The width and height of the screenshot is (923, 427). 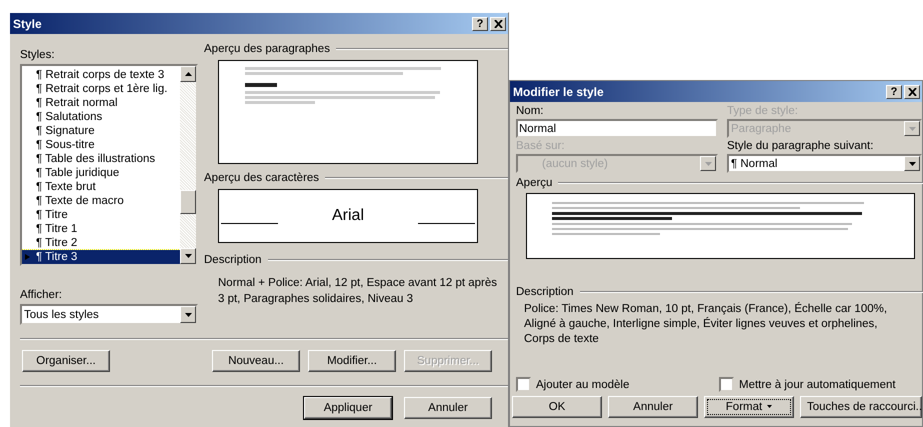 What do you see at coordinates (101, 159) in the screenshot?
I see `style-list-item: ¶ Table des illustrations` at bounding box center [101, 159].